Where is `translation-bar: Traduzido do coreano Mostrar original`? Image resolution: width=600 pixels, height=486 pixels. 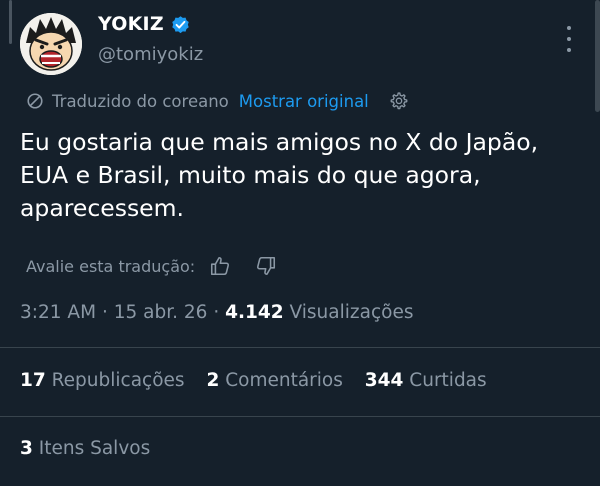 translation-bar: Traduzido do coreano Mostrar original is located at coordinates (217, 101).